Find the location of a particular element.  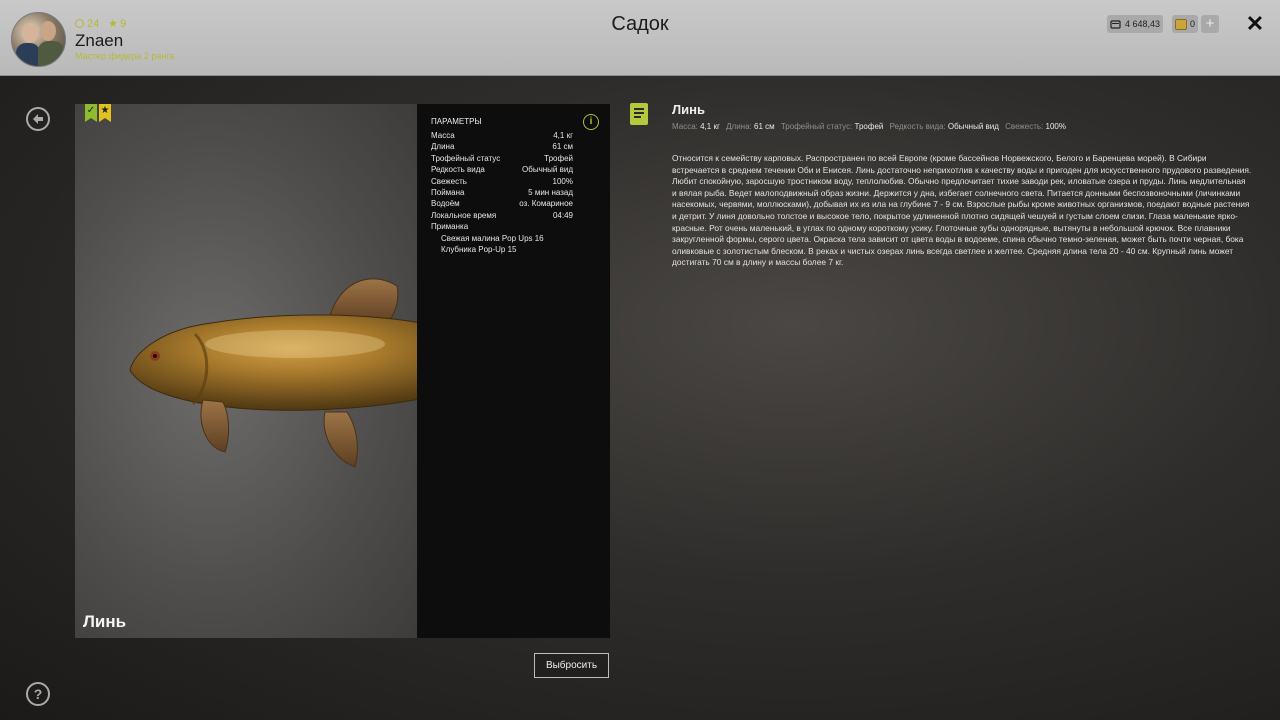

arrow-left-icon is located at coordinates (38, 119).